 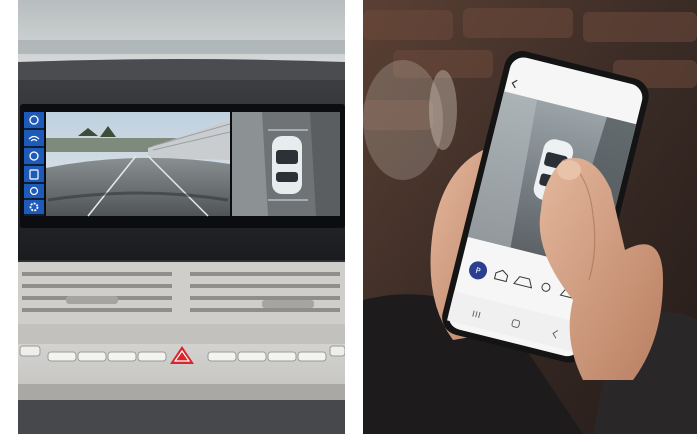 I want to click on car-topview, so click(x=287, y=165).